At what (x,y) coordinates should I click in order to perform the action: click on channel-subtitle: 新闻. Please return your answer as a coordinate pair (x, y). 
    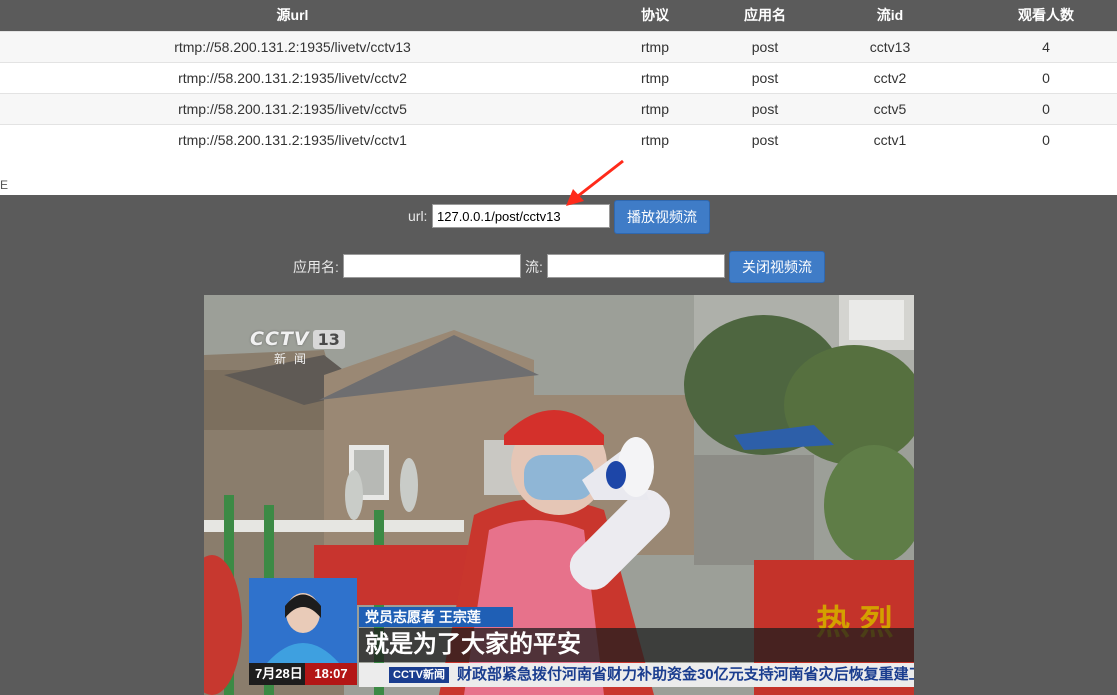
    Looking at the image, I should click on (294, 359).